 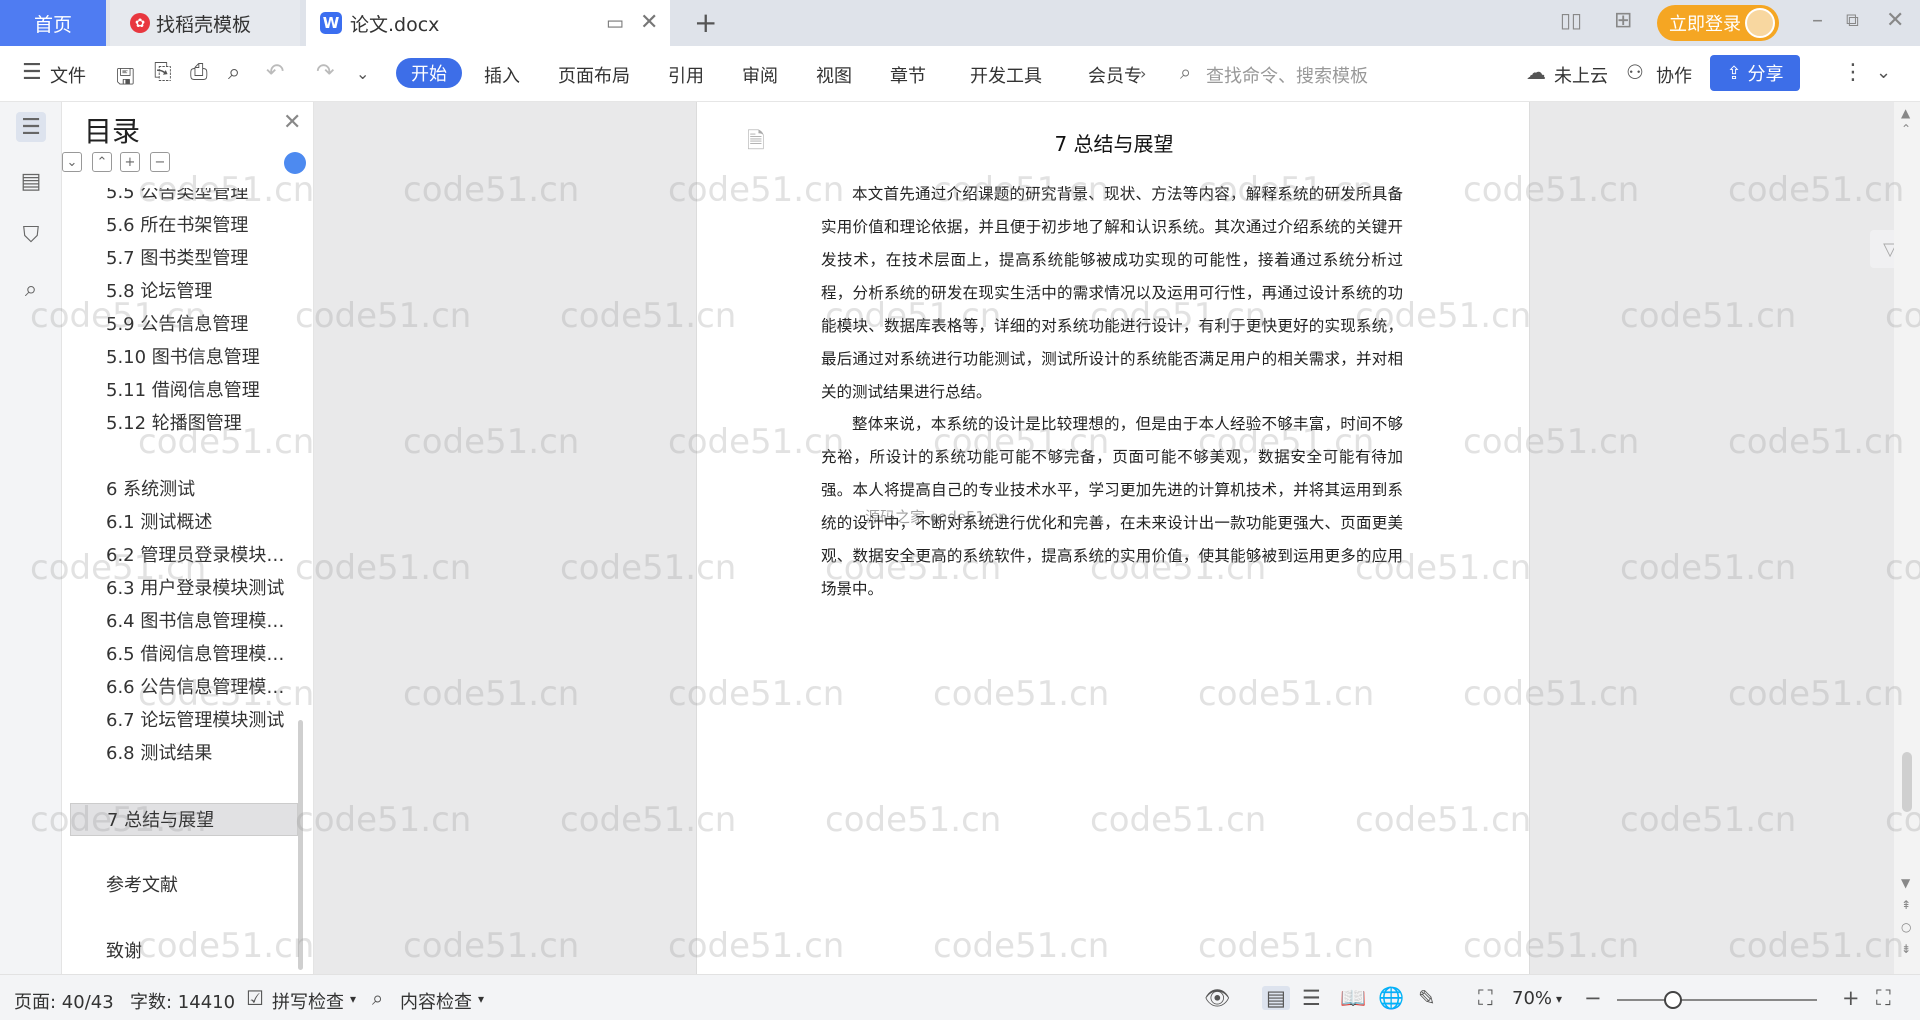 I want to click on redo-icon: ↷, so click(x=325, y=72).